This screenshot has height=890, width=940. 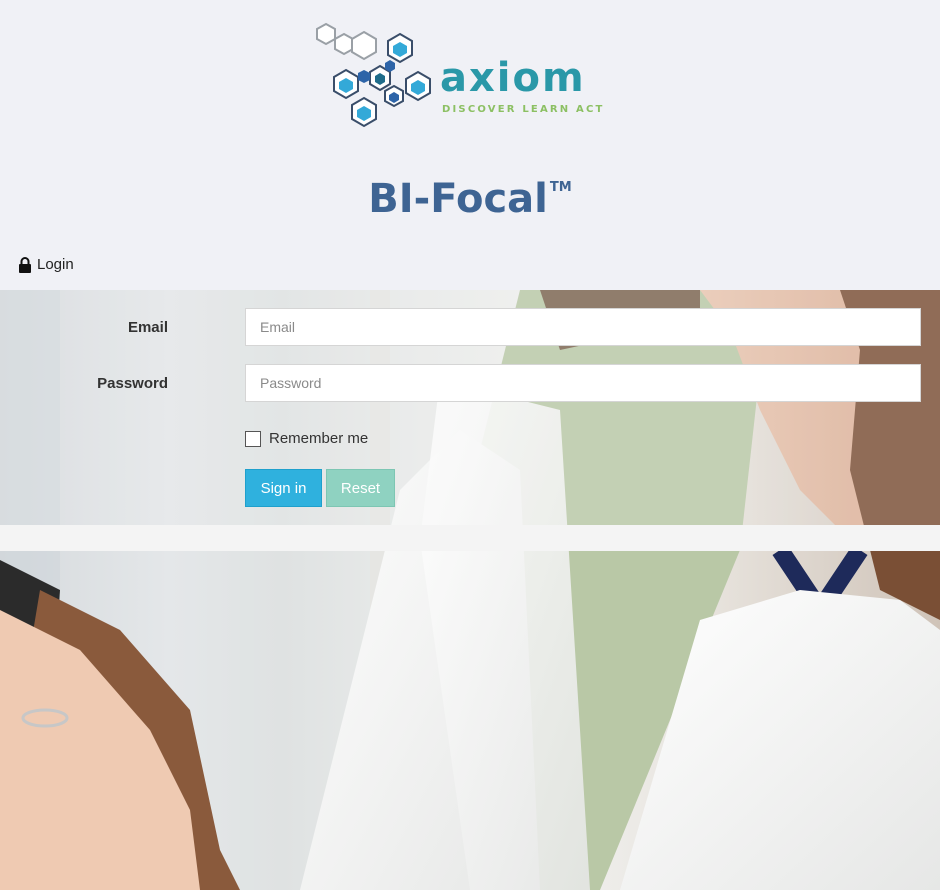 I want to click on section-divider, so click(x=470, y=538).